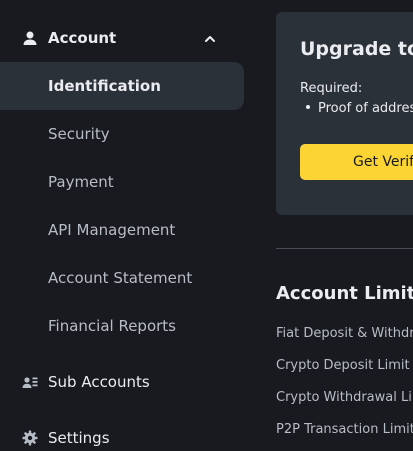 This screenshot has width=413, height=451. I want to click on limit-row-p2p: P2P Transaction Limits, so click(344, 429).